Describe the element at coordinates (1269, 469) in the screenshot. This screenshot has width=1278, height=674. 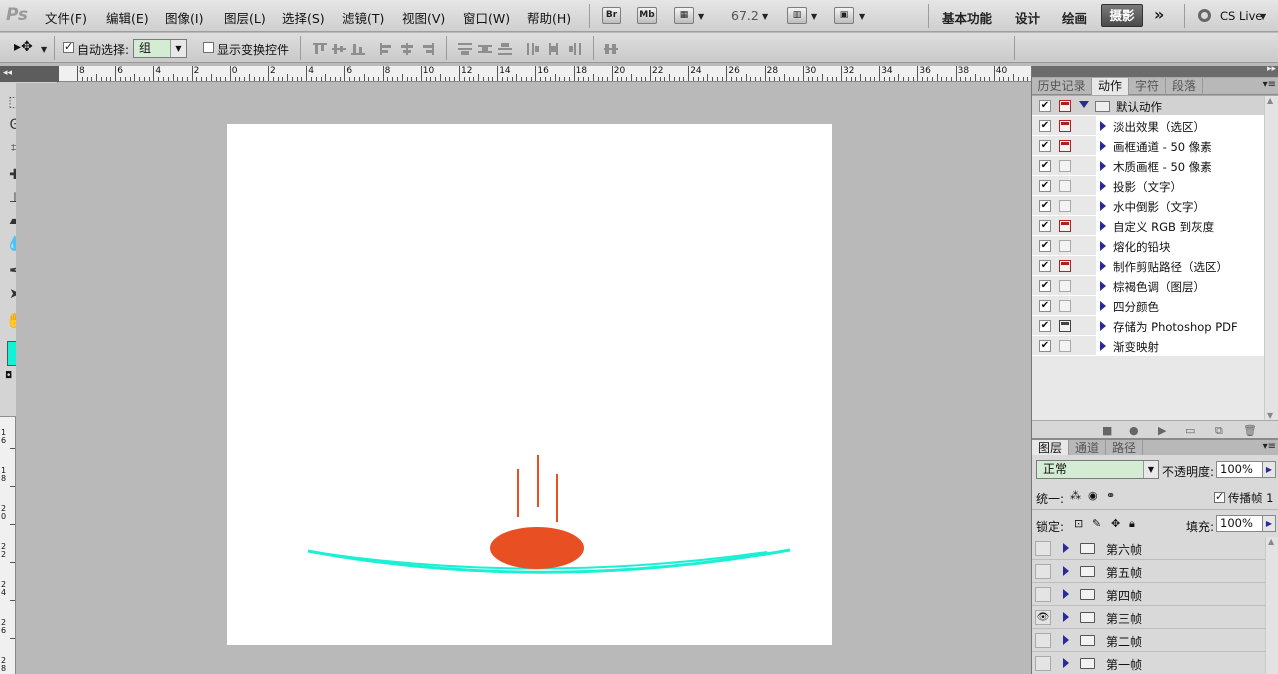
I see `opacity-slider-arrow-icon: ▶` at that location.